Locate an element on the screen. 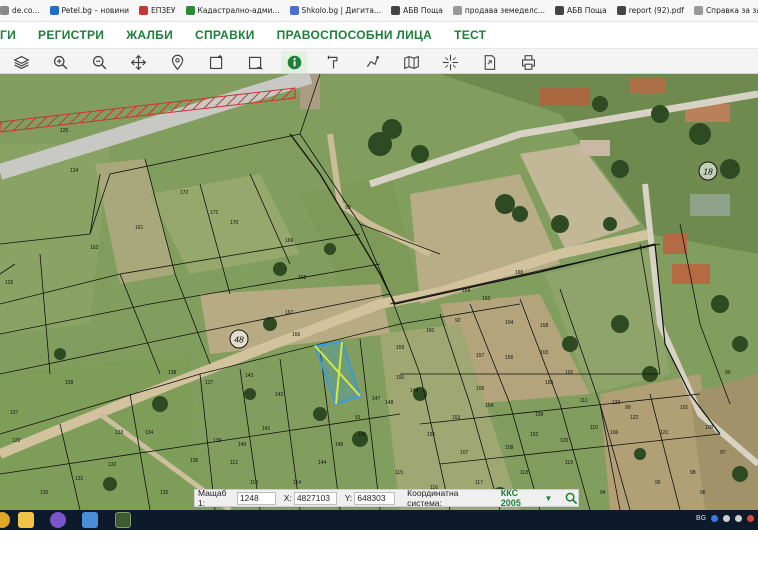  parcel-number: 99 is located at coordinates (628, 408).